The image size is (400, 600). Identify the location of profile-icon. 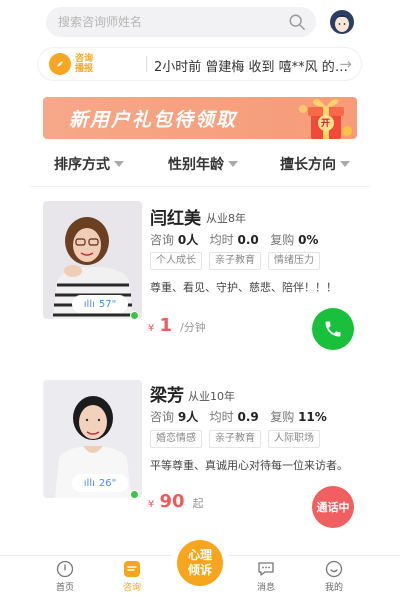
(334, 569).